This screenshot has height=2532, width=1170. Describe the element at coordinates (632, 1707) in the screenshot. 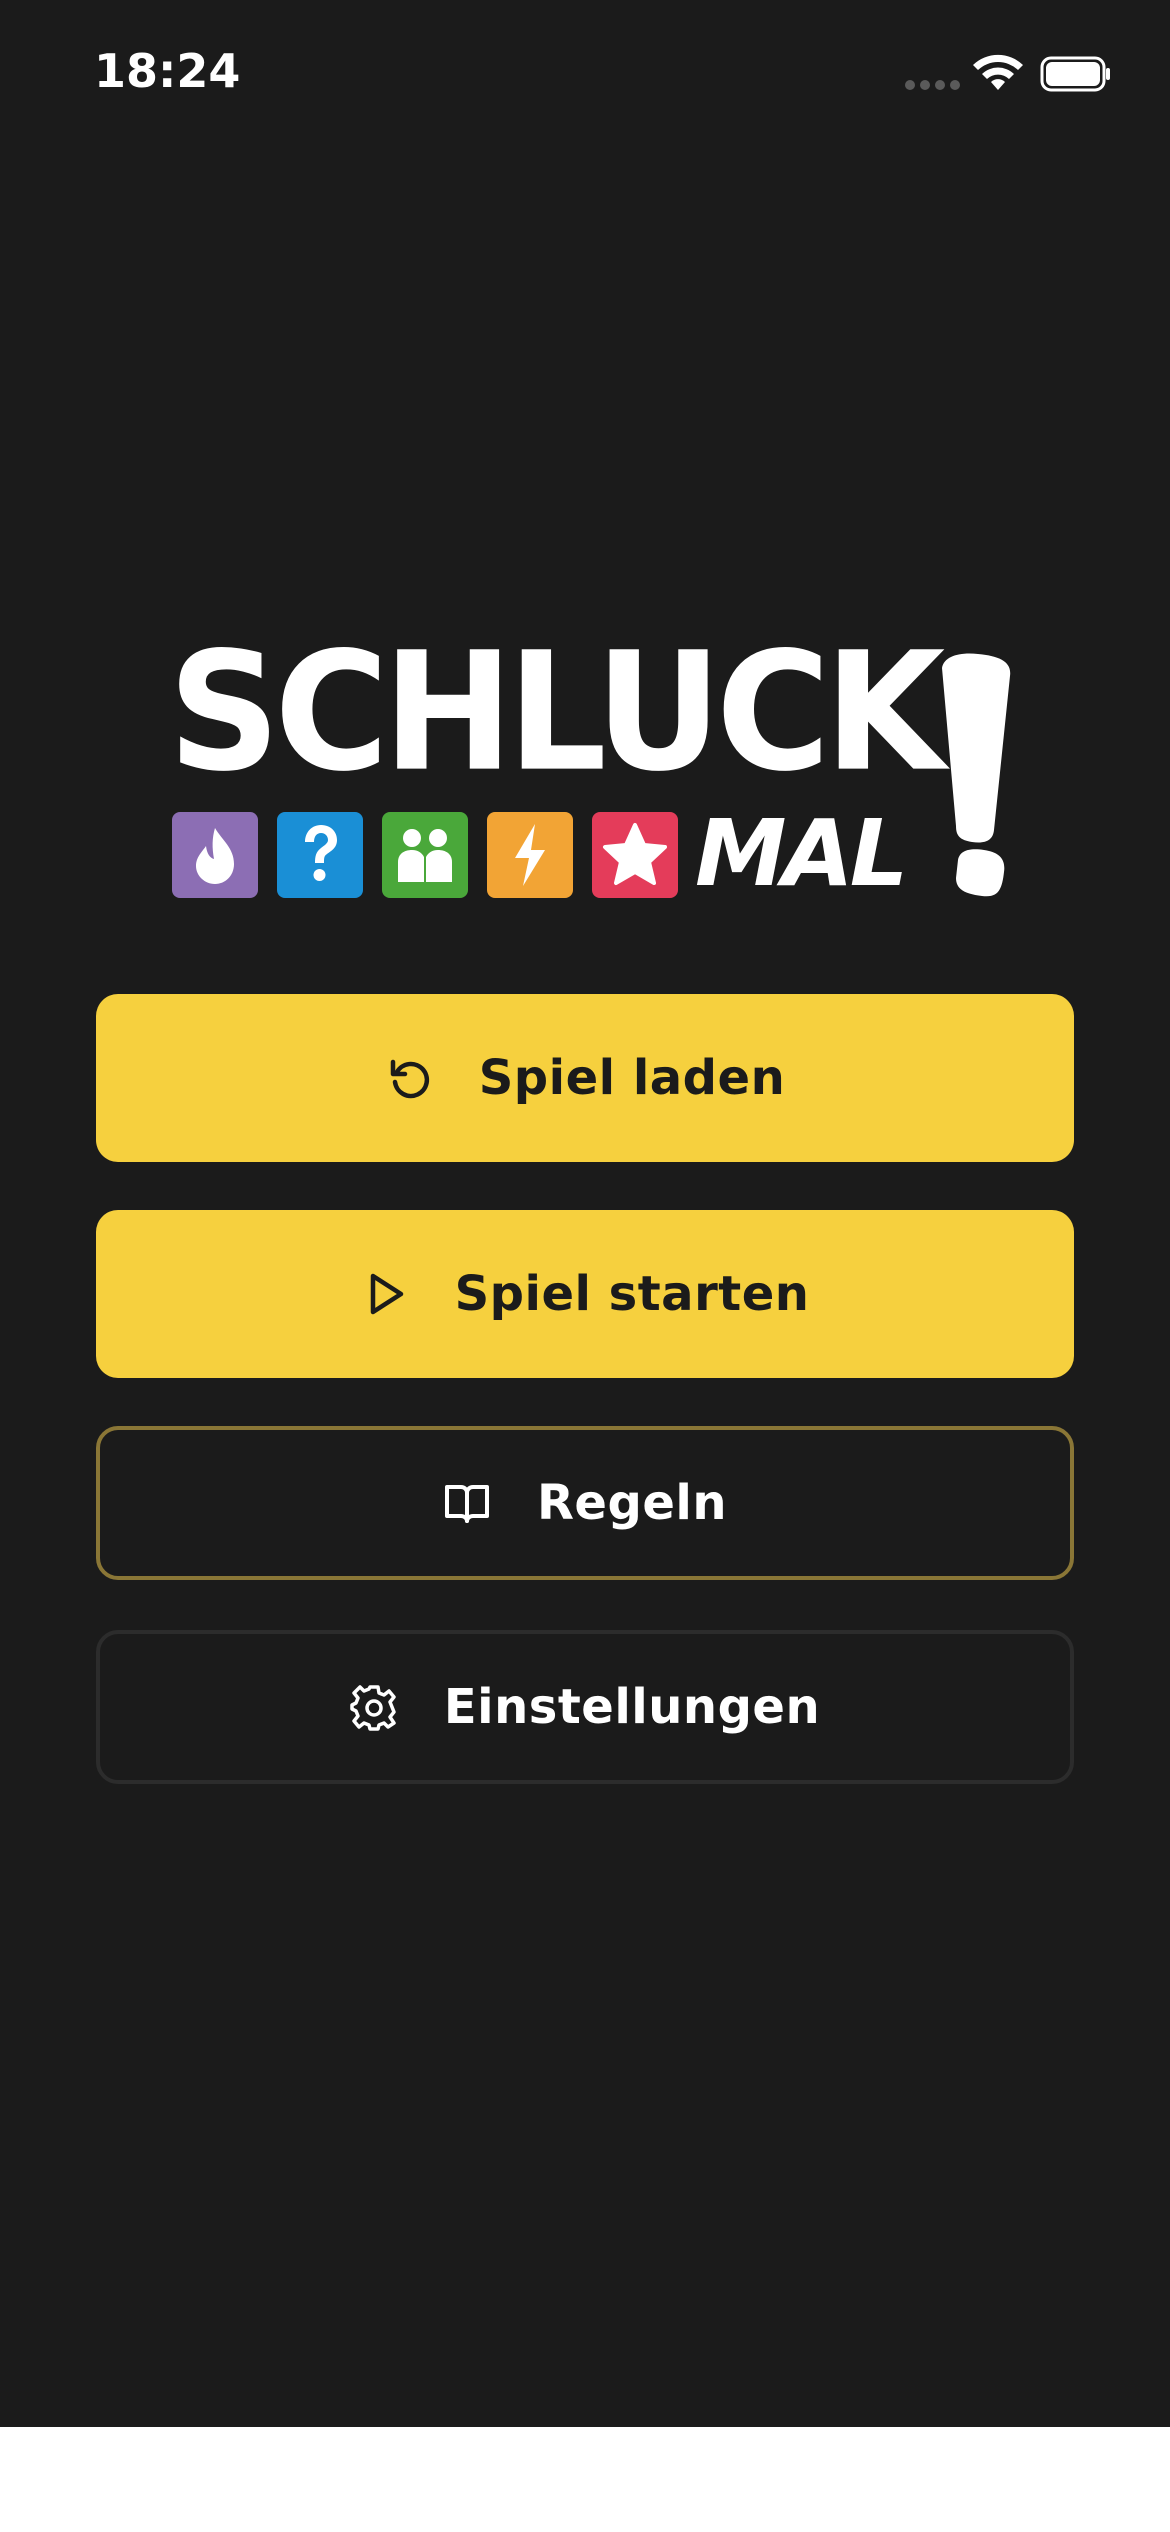

I see `settings-label: Einstellungen` at that location.